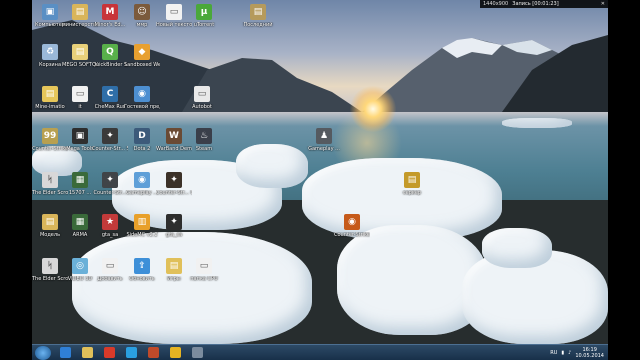 This screenshot has height=360, width=640. I want to click on desktop-icon: D Dota 2, so click(142, 146).